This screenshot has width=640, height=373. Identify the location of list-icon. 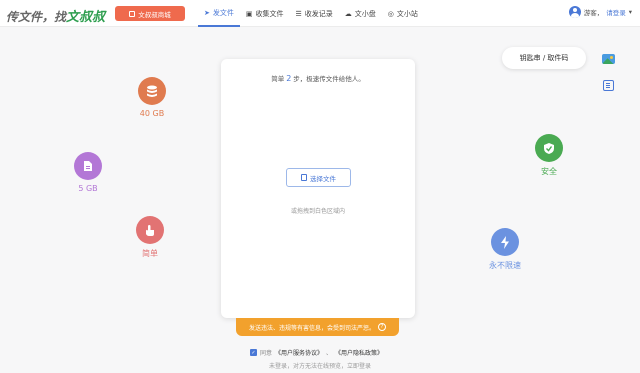
(608, 85).